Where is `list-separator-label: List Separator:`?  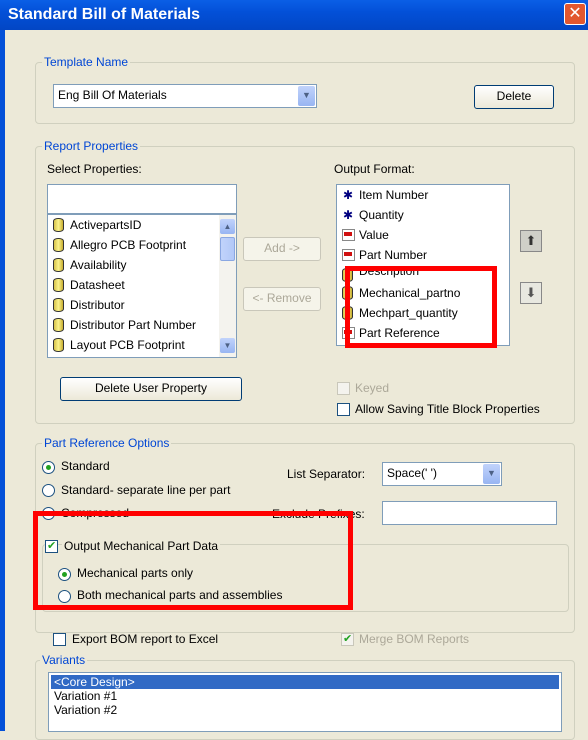
list-separator-label: List Separator: is located at coordinates (326, 474).